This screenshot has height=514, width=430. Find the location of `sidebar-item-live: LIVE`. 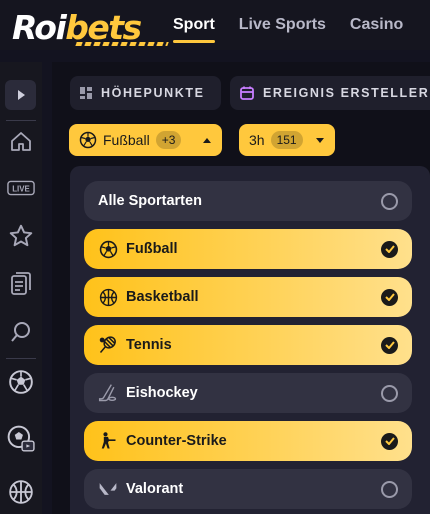

sidebar-item-live: LIVE is located at coordinates (21, 188).